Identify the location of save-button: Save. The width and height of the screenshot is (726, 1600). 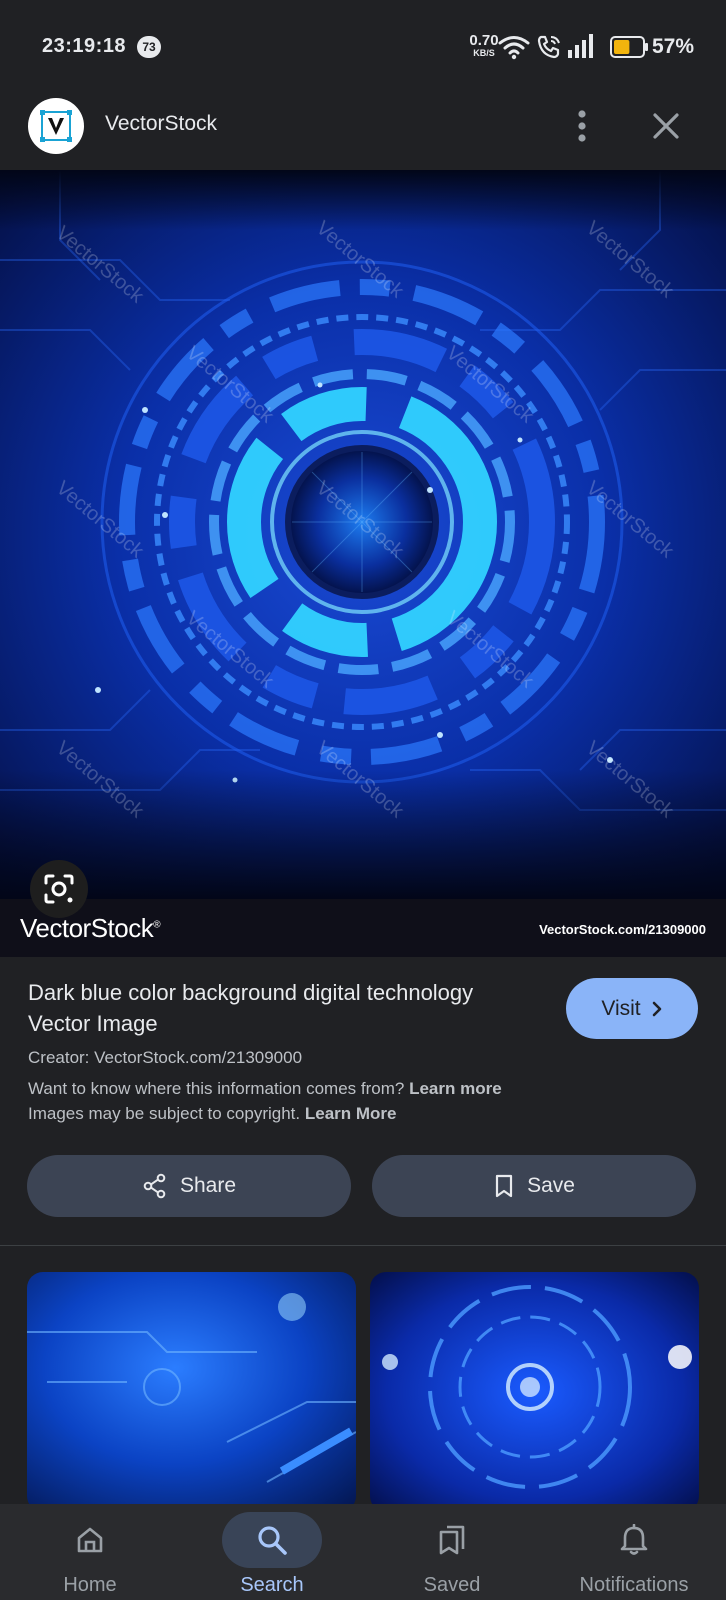
(534, 1186).